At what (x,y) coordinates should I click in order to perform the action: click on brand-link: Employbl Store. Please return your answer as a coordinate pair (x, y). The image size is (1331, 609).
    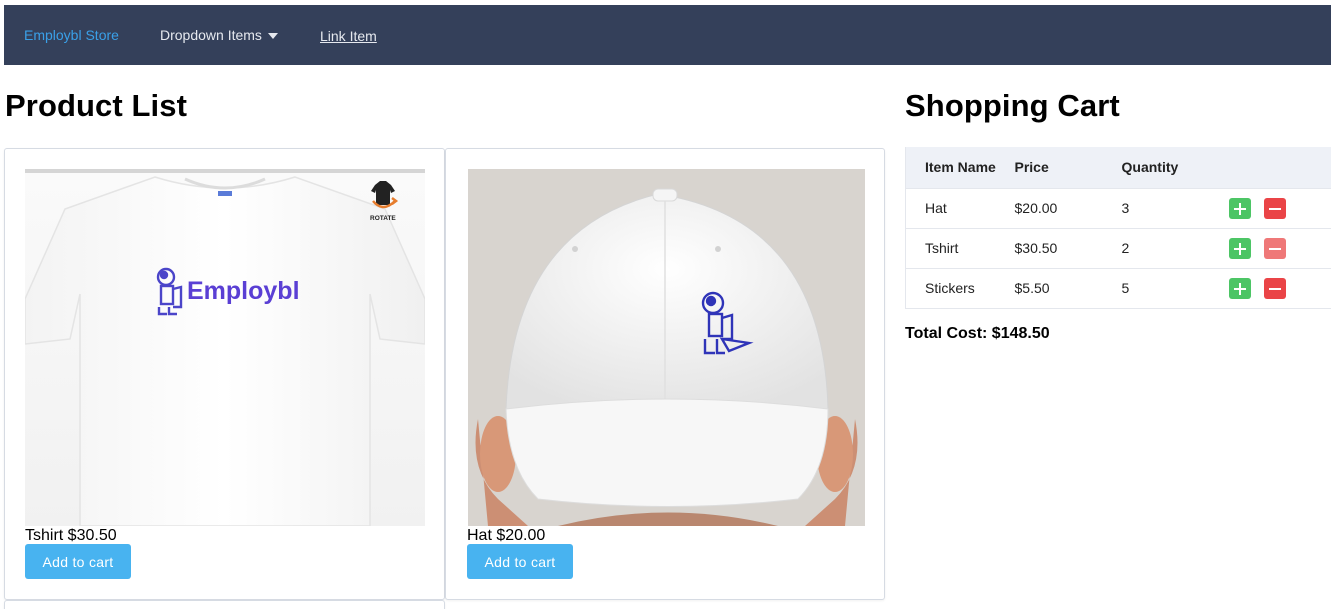
    Looking at the image, I should click on (71, 35).